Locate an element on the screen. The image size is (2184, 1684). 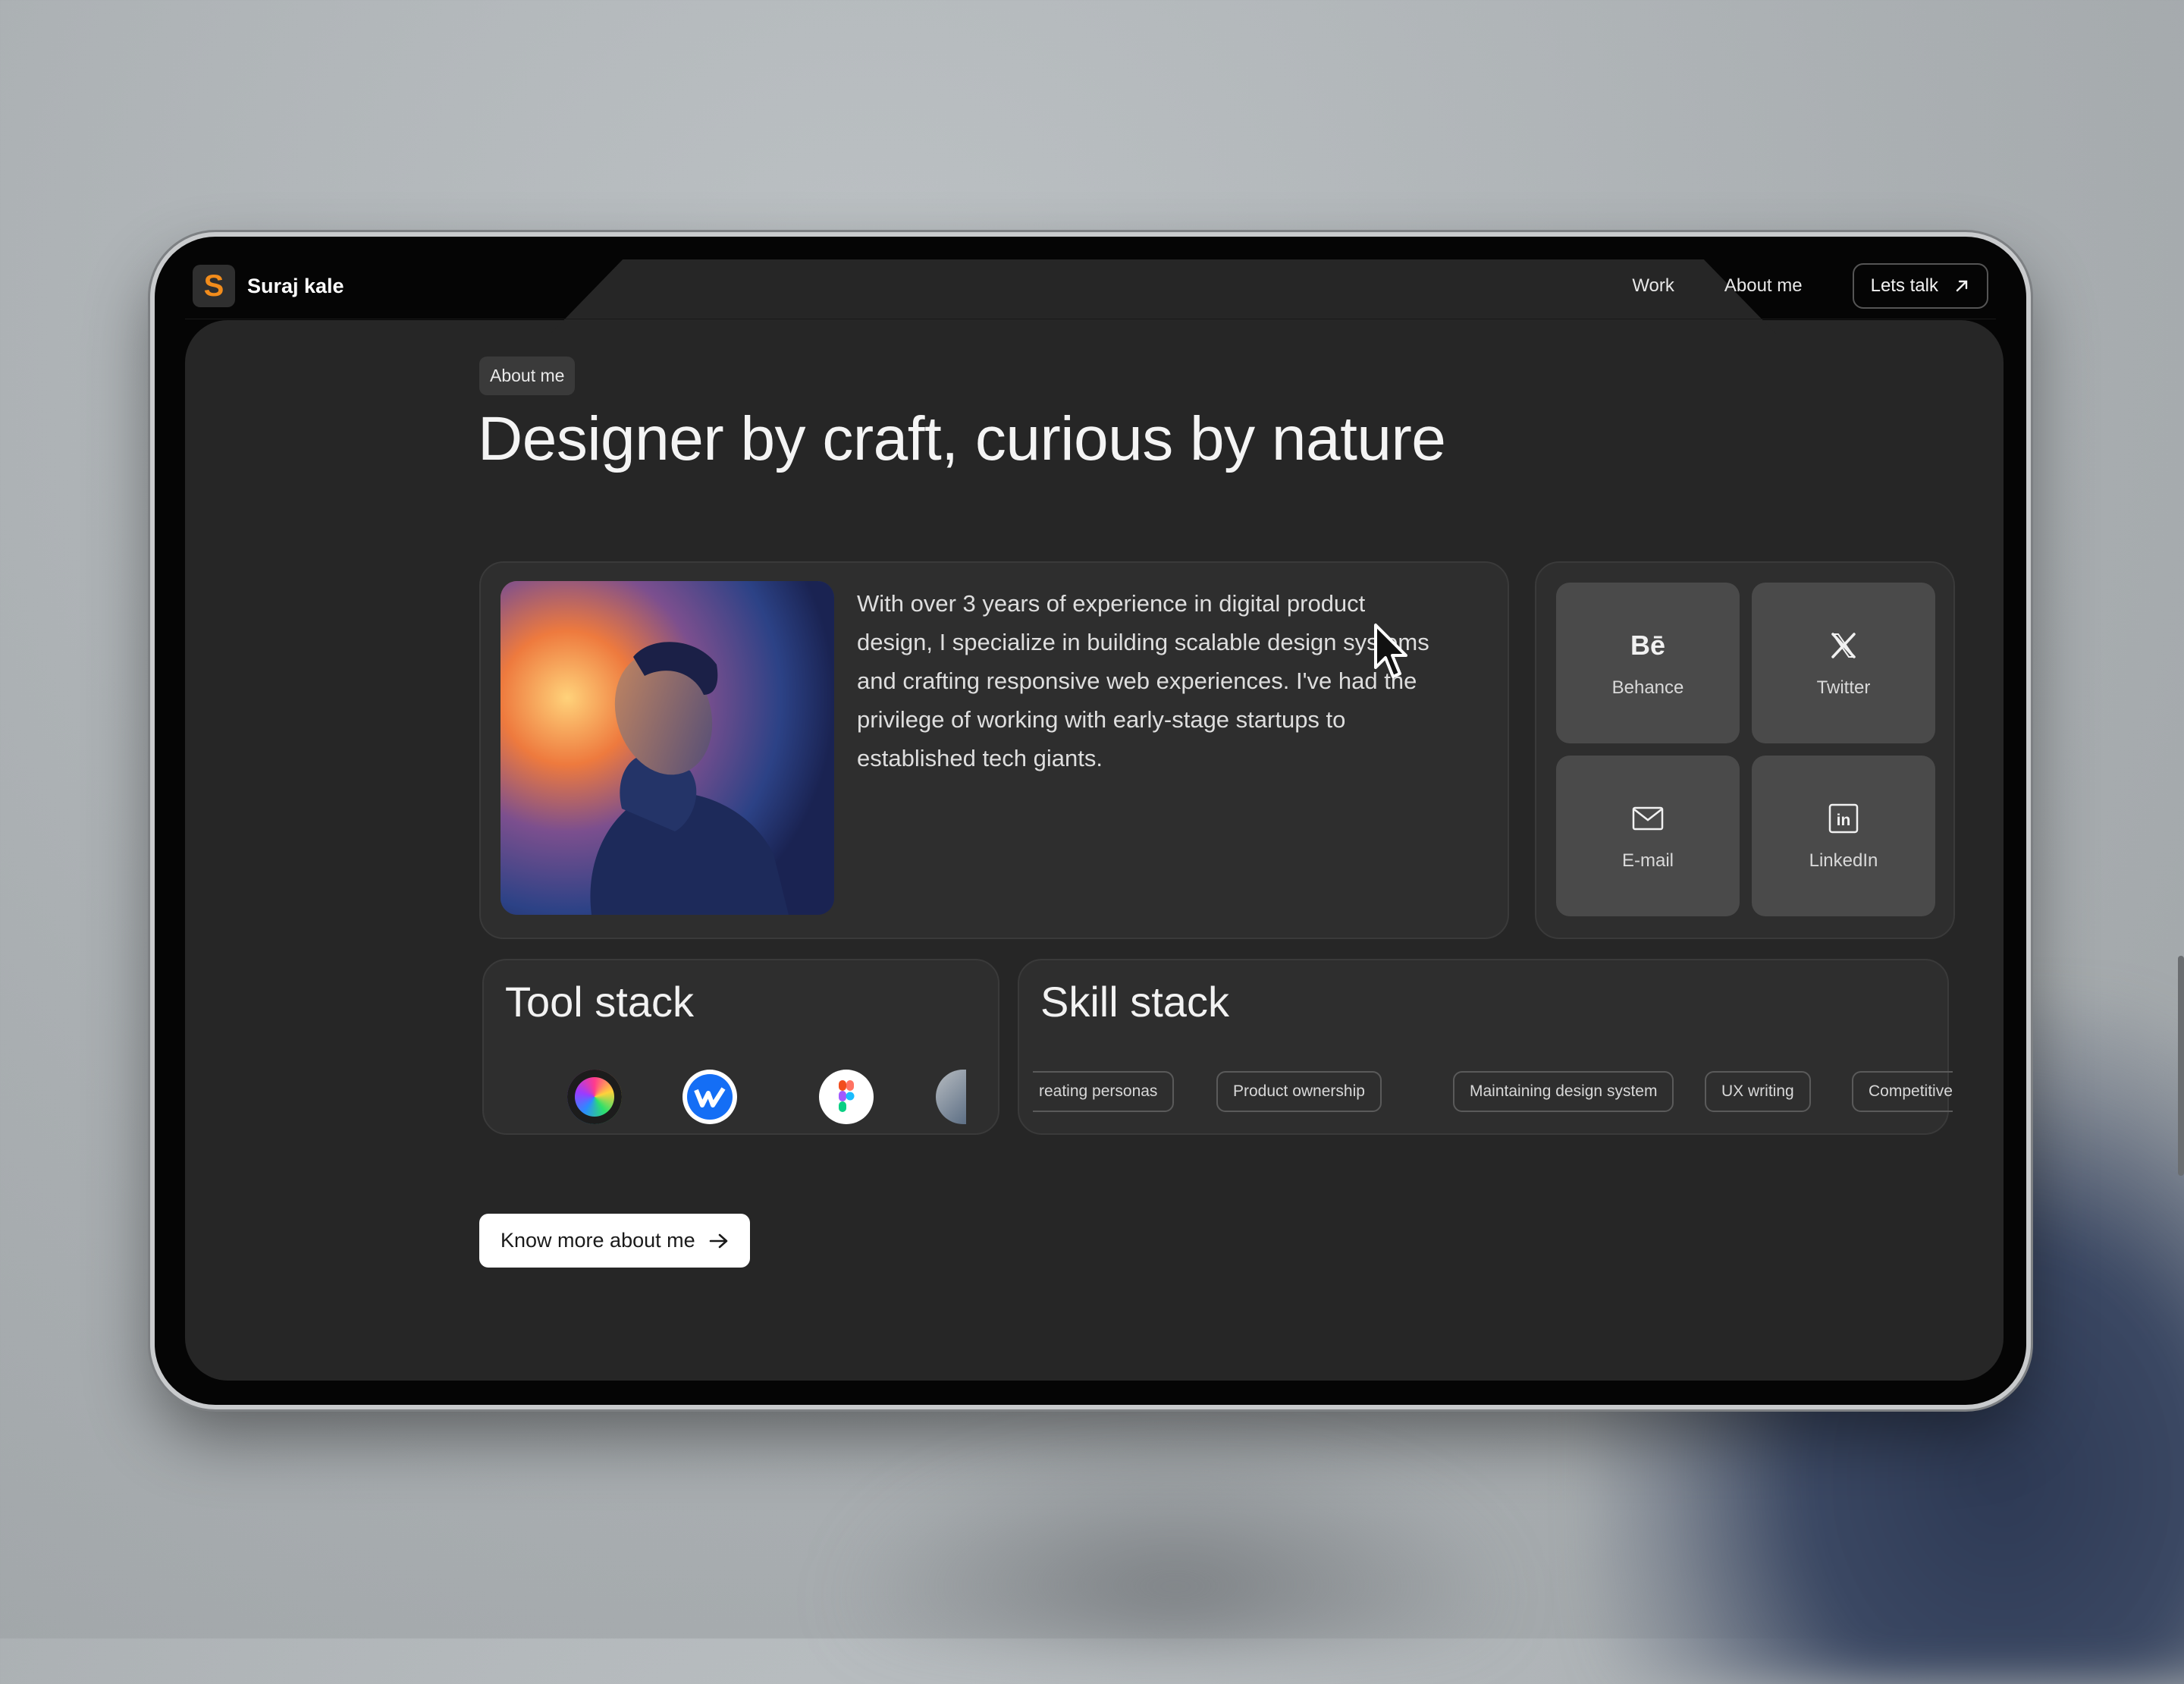
linkedin-tile: in LinkedIn is located at coordinates (1843, 836).